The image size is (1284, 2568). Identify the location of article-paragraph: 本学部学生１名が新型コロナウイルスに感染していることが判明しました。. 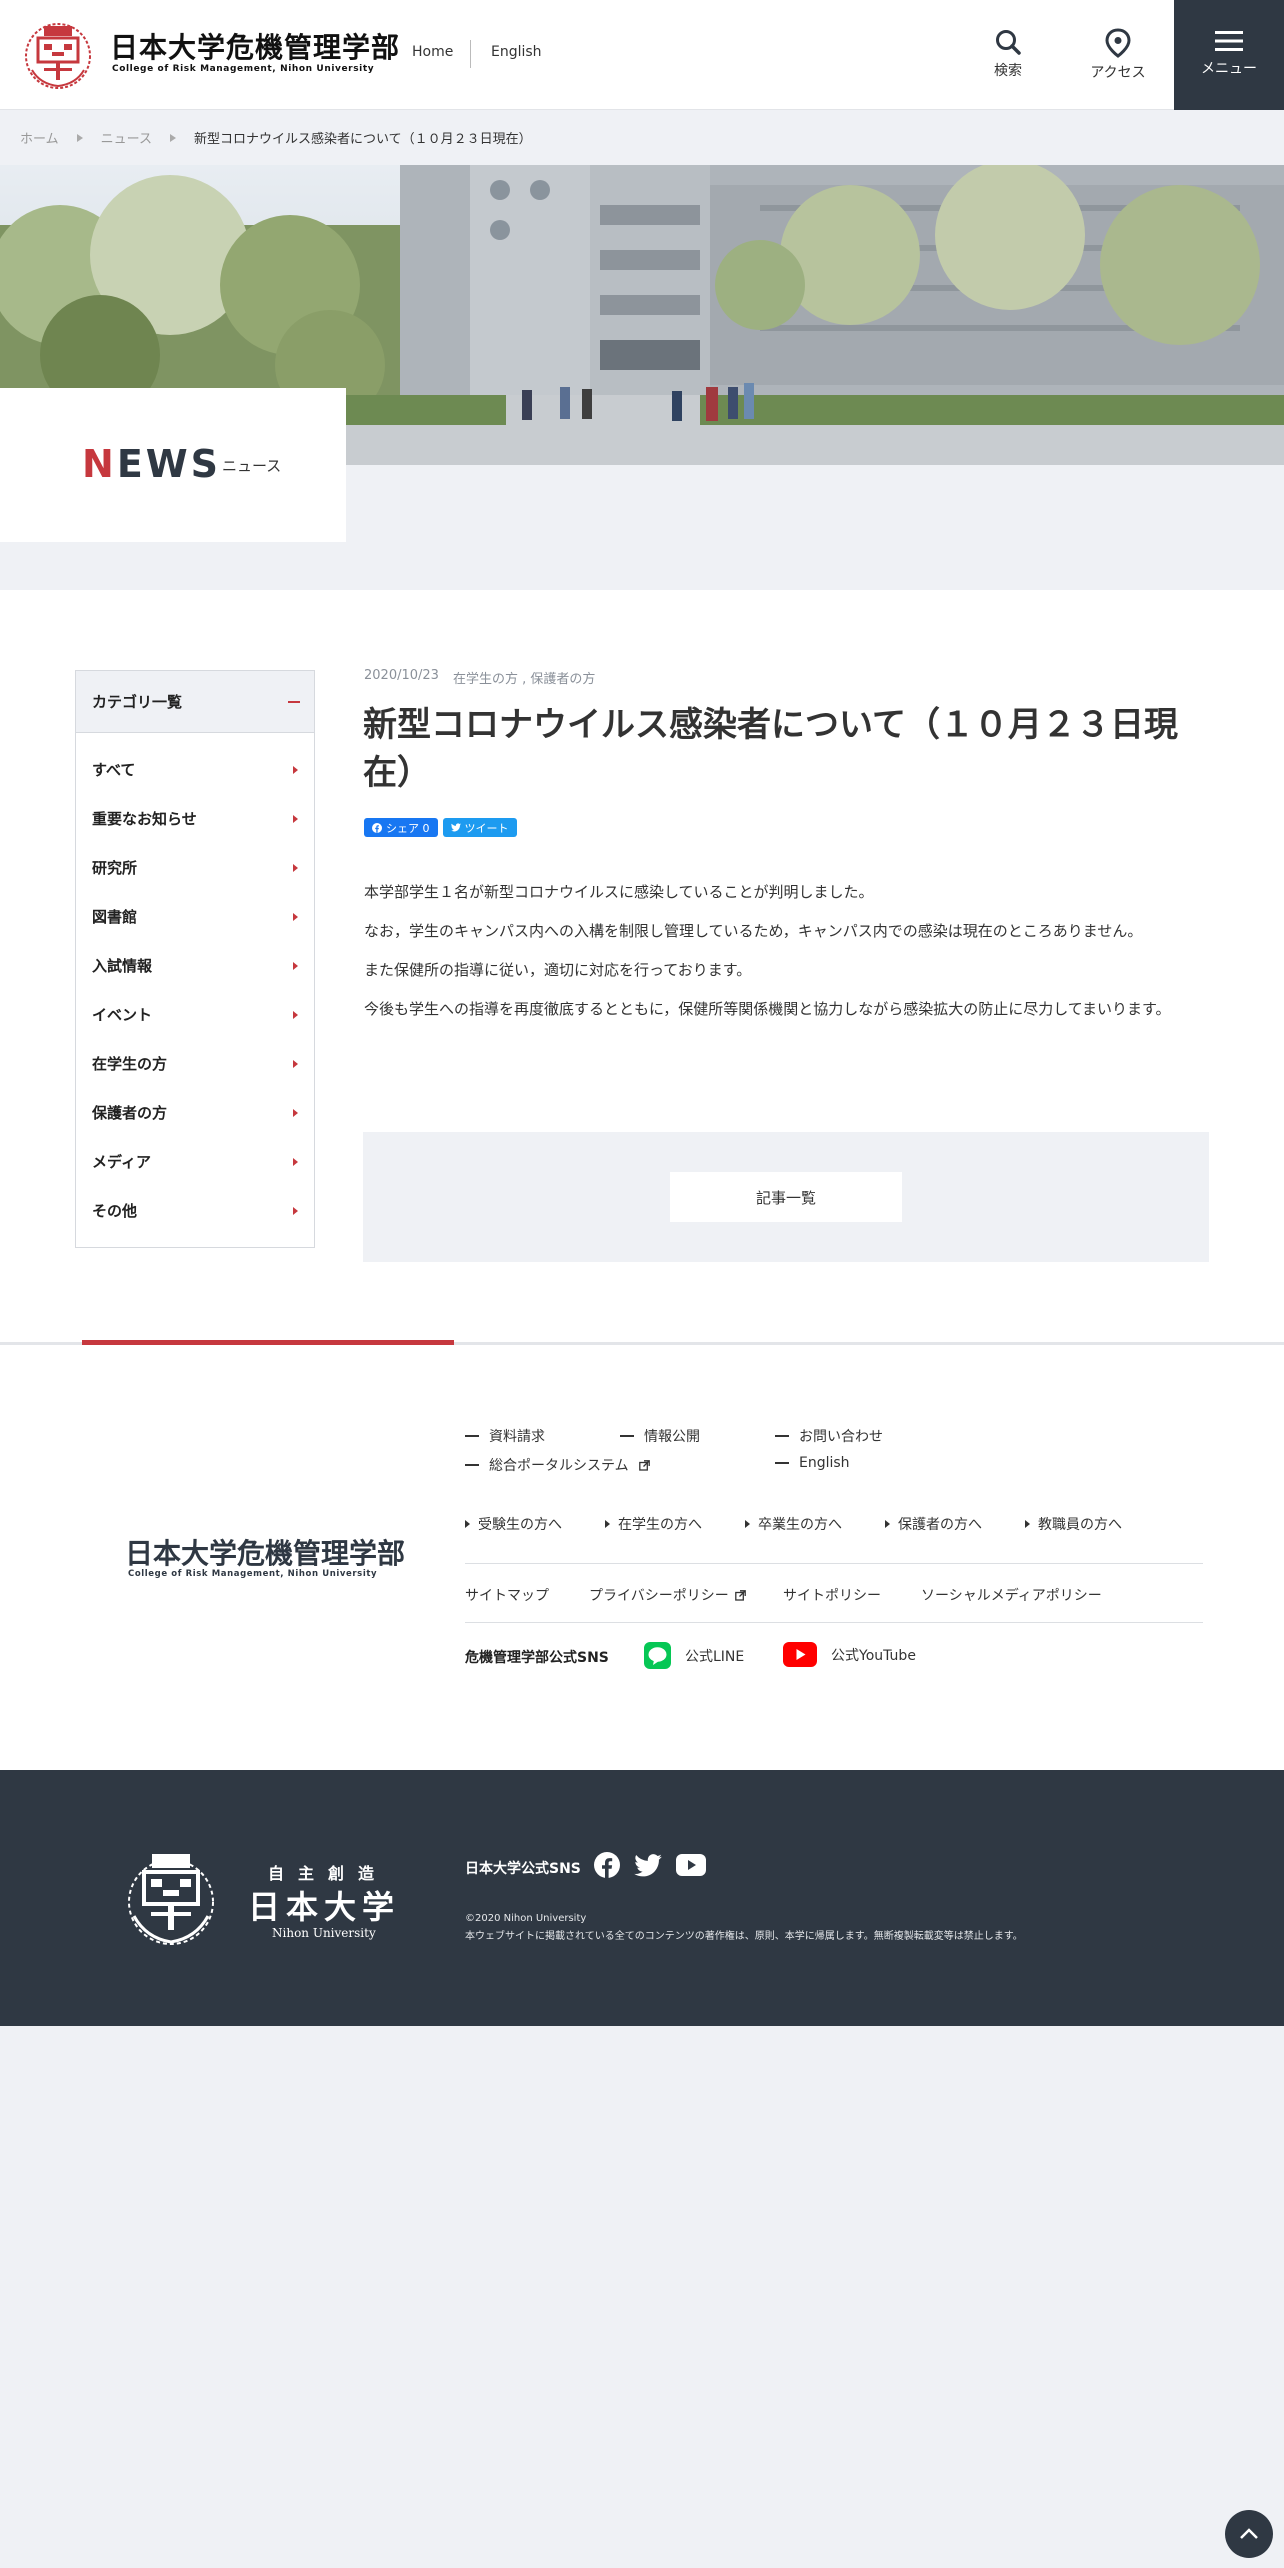
(619, 892).